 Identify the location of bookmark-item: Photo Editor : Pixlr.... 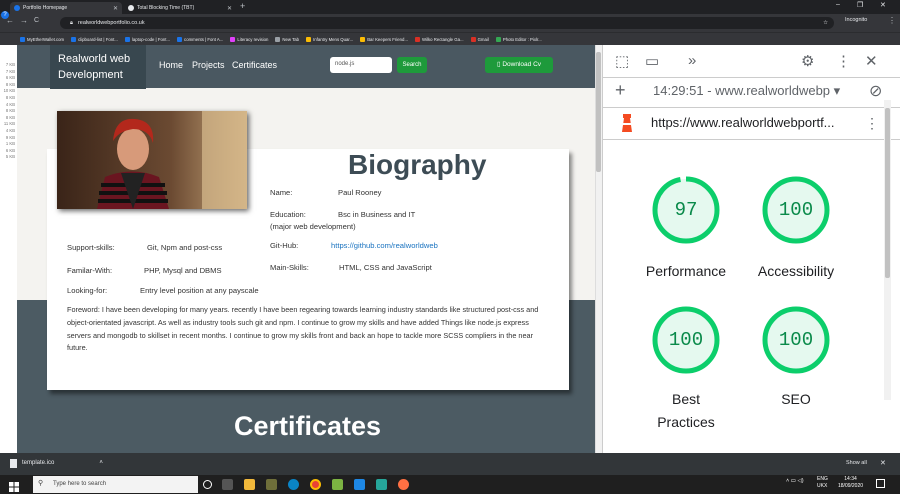
(518, 39).